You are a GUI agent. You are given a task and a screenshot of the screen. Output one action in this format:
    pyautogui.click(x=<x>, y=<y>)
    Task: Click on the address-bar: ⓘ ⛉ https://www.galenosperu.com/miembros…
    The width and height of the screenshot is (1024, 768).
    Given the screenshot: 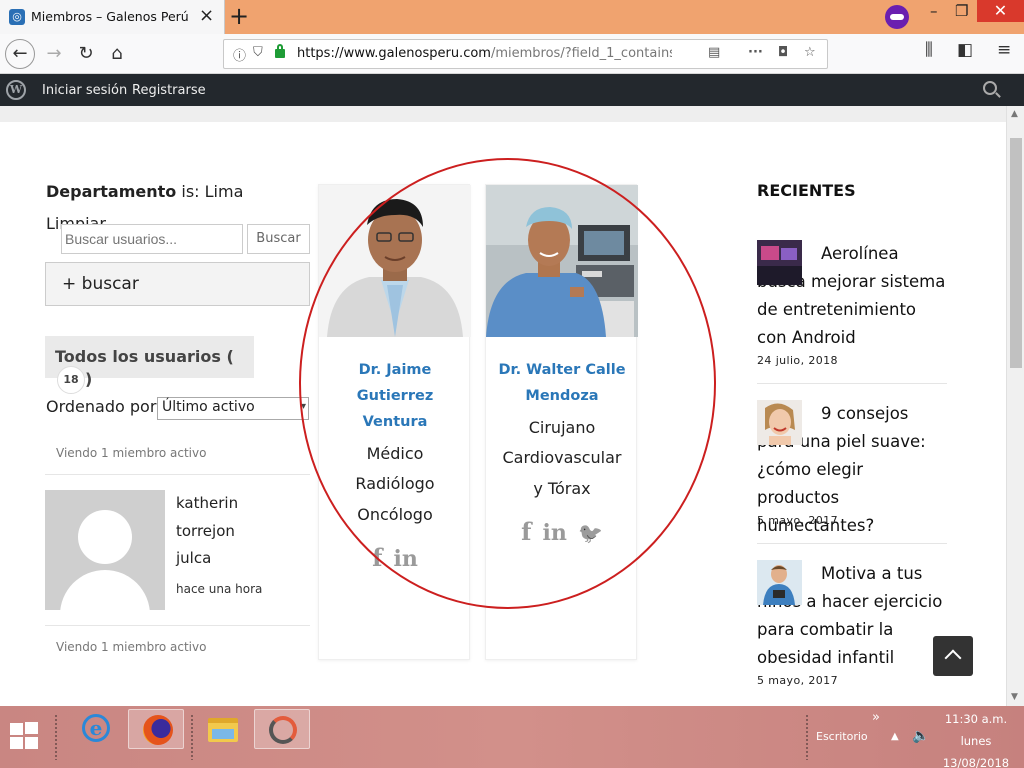 What is the action you would take?
    pyautogui.click(x=525, y=54)
    